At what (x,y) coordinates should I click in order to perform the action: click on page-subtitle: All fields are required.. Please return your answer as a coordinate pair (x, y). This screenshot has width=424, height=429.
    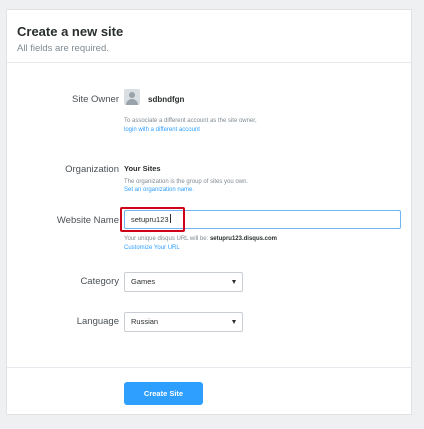
    Looking at the image, I should click on (63, 48).